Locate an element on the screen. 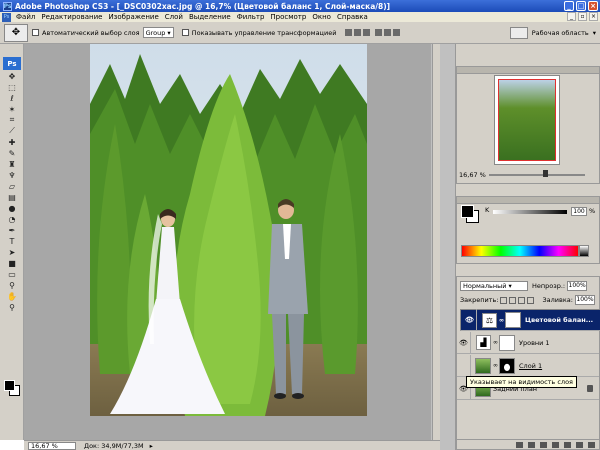 The width and height of the screenshot is (600, 450). fill-field: 100% is located at coordinates (584, 300).